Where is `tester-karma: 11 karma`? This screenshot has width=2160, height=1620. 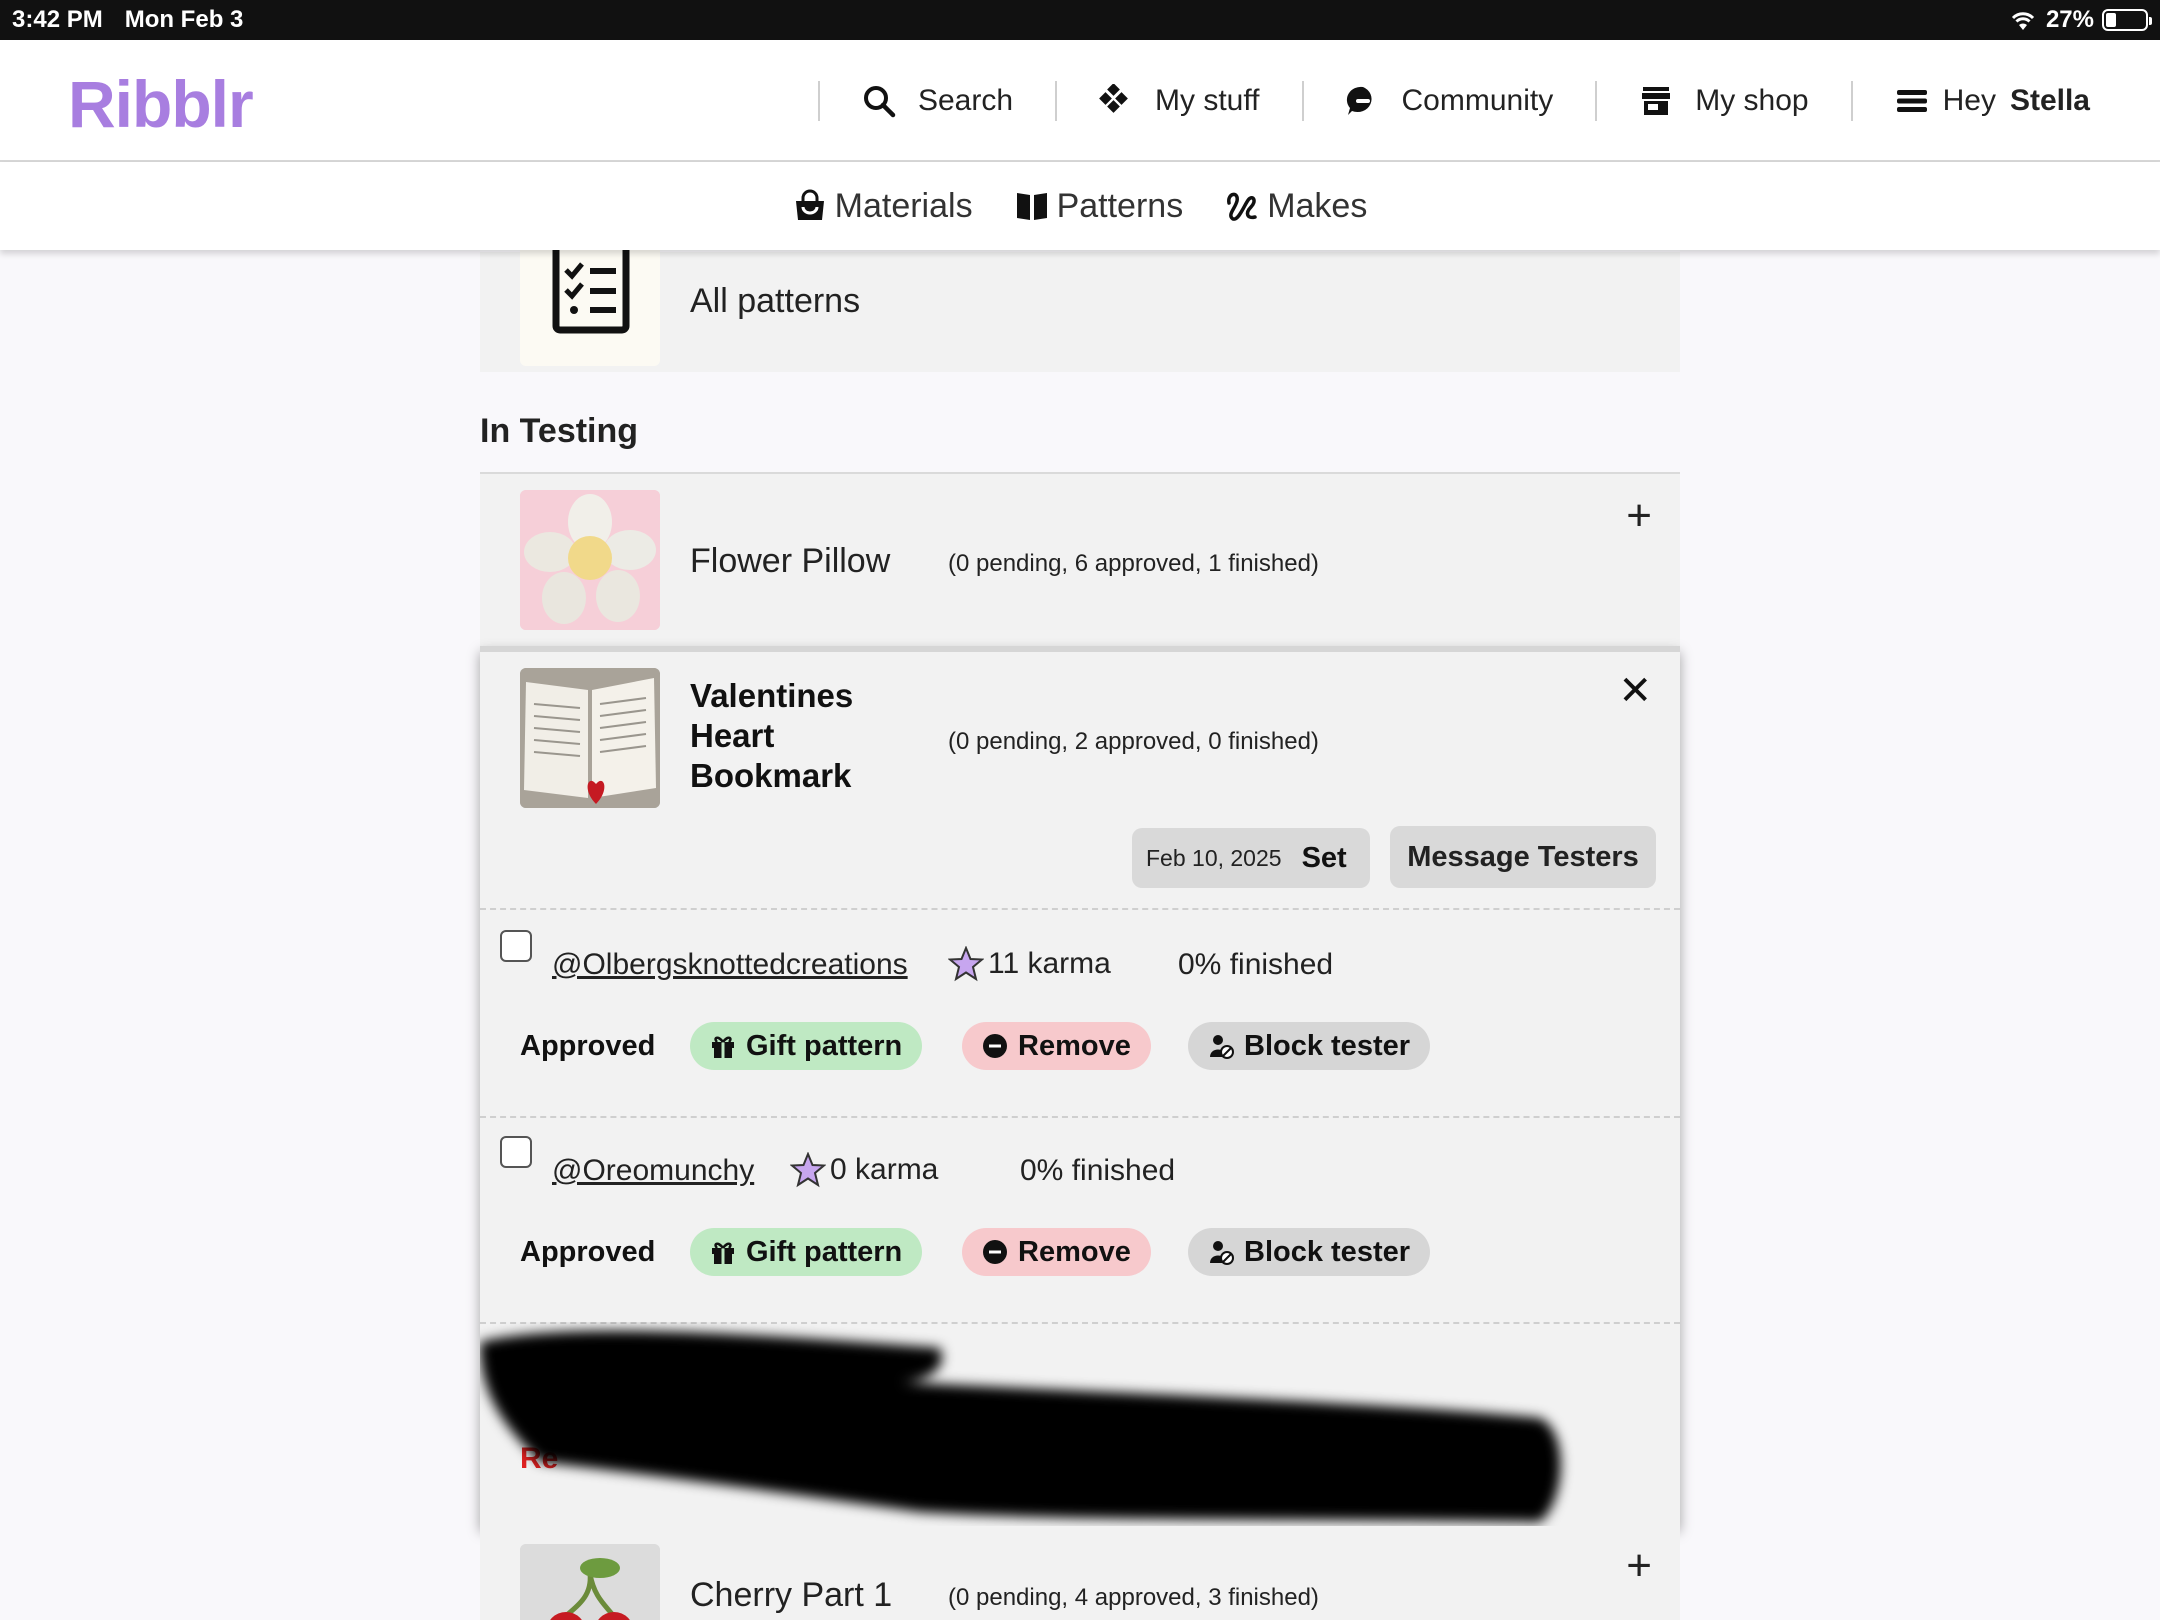
tester-karma: 11 karma is located at coordinates (1029, 964).